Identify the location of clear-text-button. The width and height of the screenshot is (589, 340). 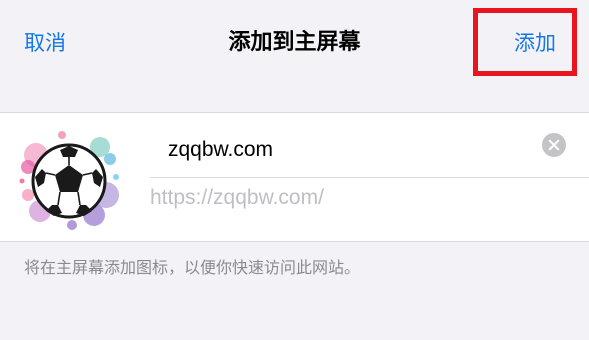
(554, 145).